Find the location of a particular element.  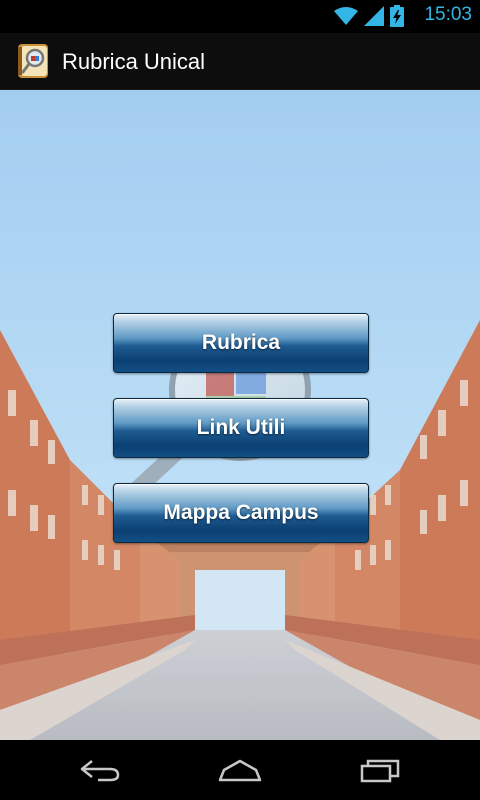

status-bar: 15:03 is located at coordinates (240, 16).